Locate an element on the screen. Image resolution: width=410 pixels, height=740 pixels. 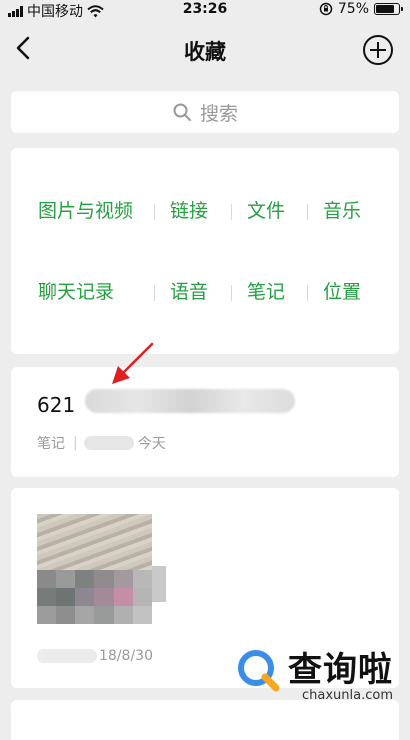
search-icon is located at coordinates (182, 112).